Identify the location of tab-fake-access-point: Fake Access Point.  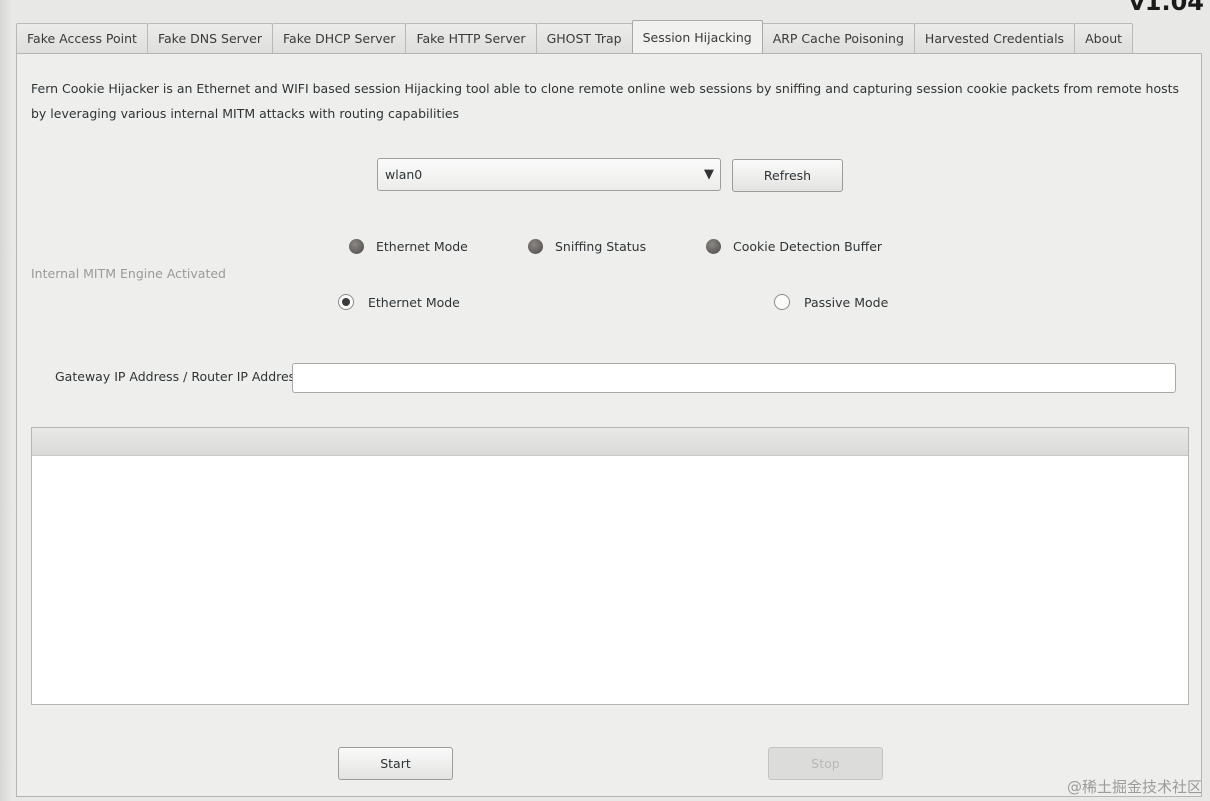
(82, 38).